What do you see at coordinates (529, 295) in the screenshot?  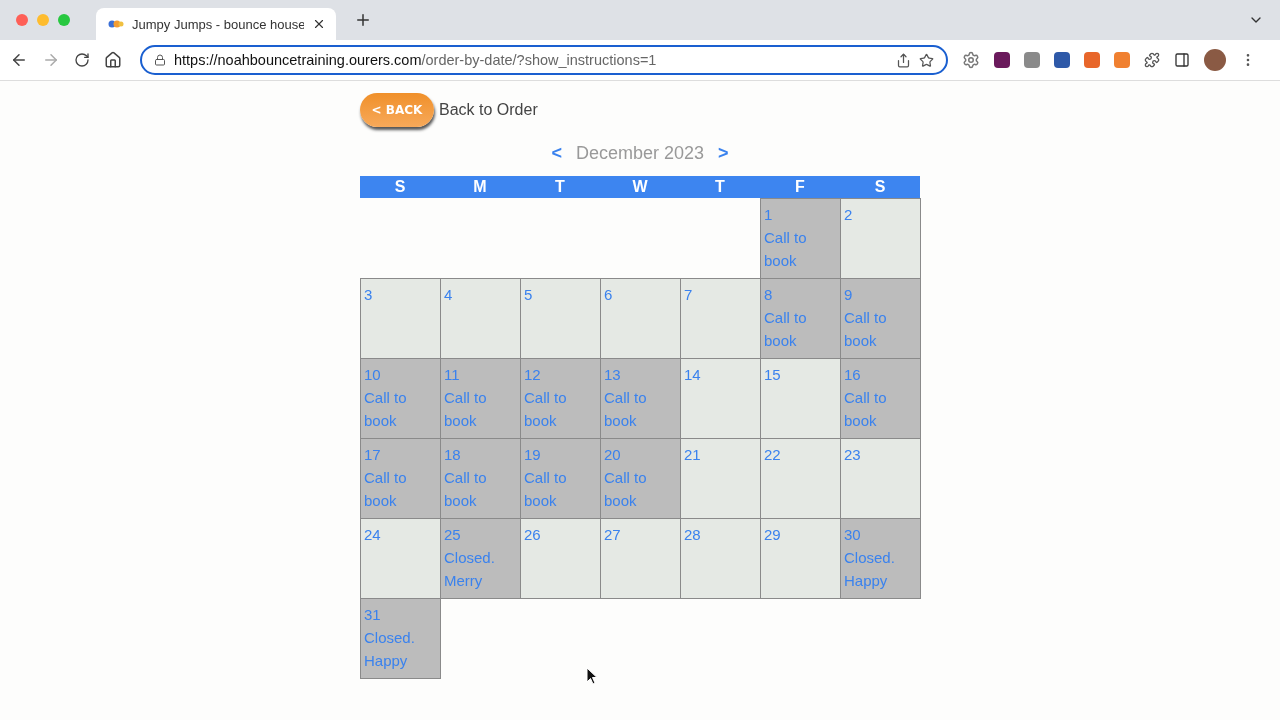 I see `day-number: 5` at bounding box center [529, 295].